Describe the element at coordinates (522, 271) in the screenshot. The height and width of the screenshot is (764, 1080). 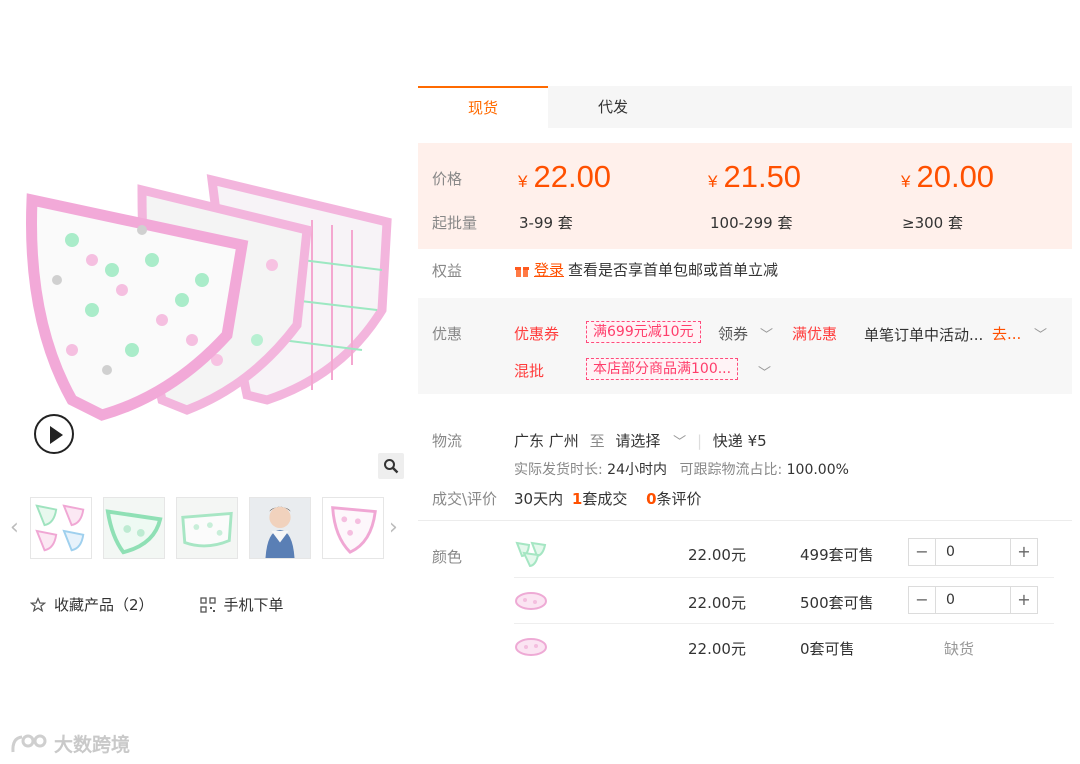
I see `gift-icon` at that location.